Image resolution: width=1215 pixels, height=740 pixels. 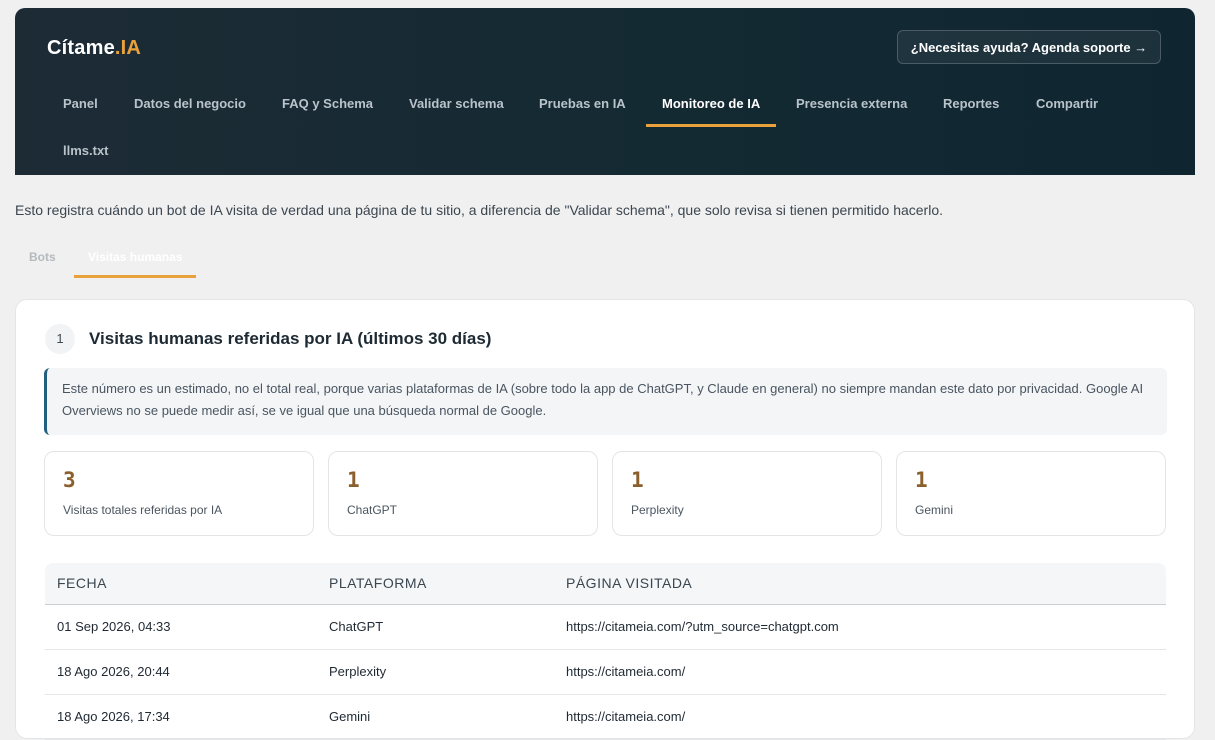 I want to click on support-button: ¿Necesitas ayuda? Agenda soporte →, so click(x=1029, y=47).